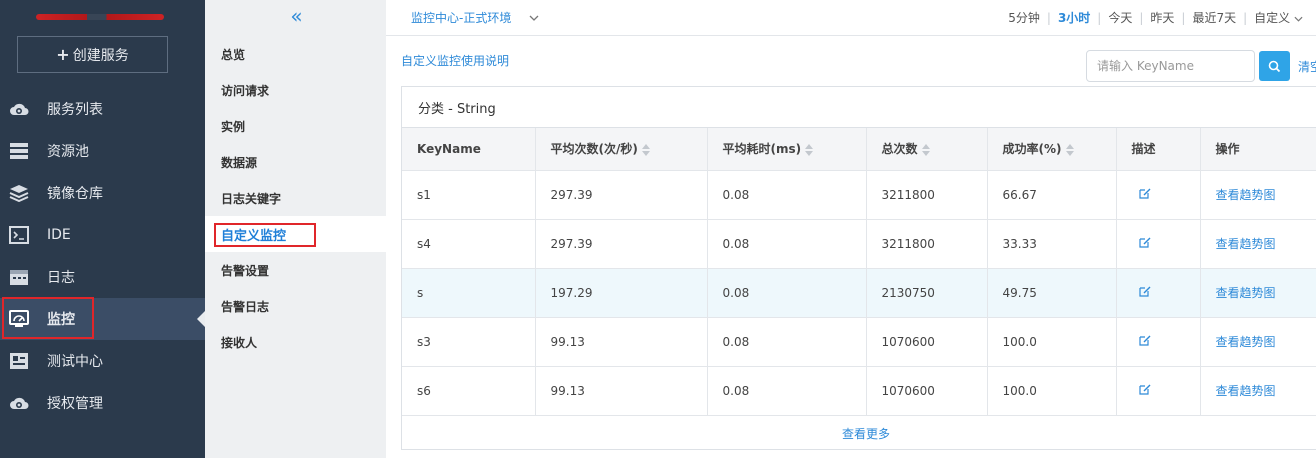 Image resolution: width=1316 pixels, height=458 pixels. I want to click on time-range-7days: 最近7天, so click(1214, 17).